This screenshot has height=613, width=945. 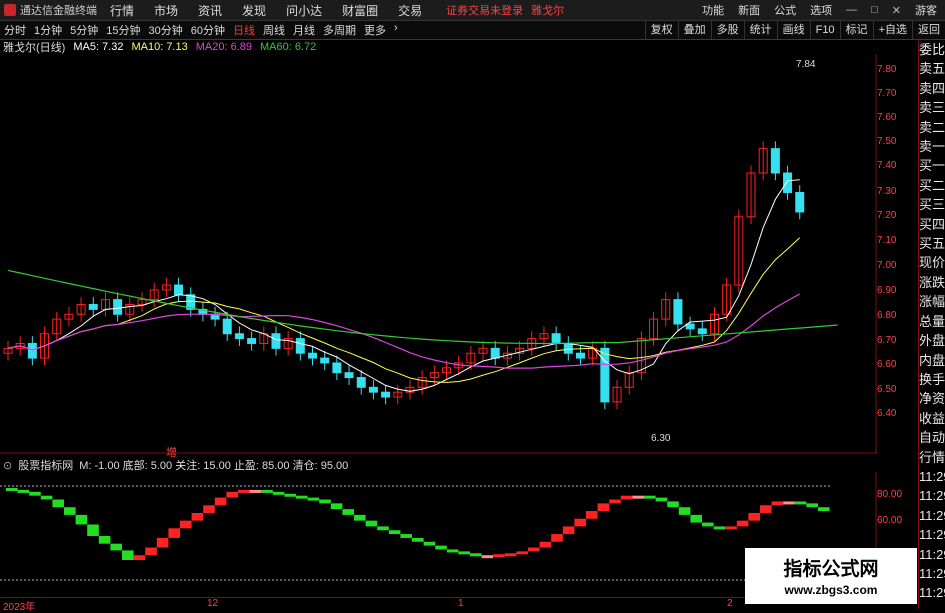 What do you see at coordinates (713, 10) in the screenshot?
I see `menu-gongneng: 功能` at bounding box center [713, 10].